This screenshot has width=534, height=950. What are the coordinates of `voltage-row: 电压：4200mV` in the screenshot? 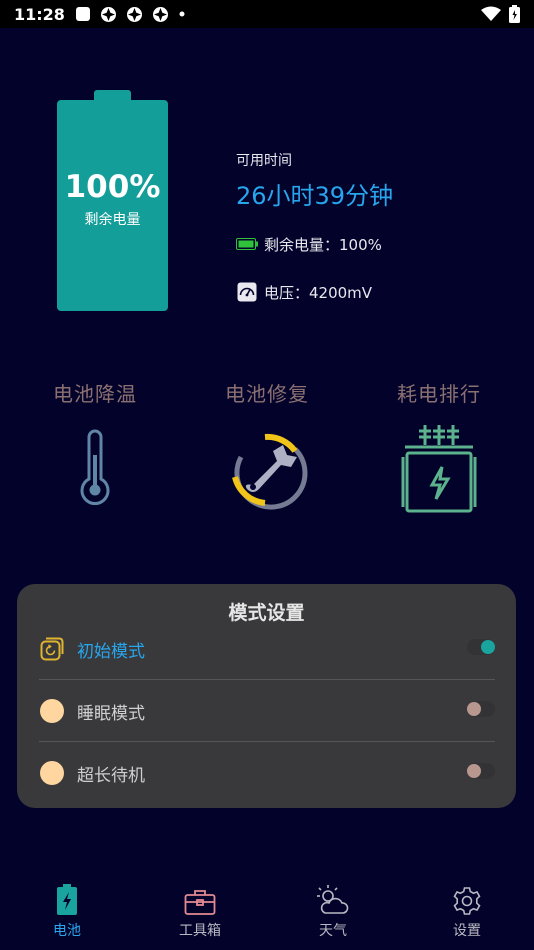 It's located at (314, 292).